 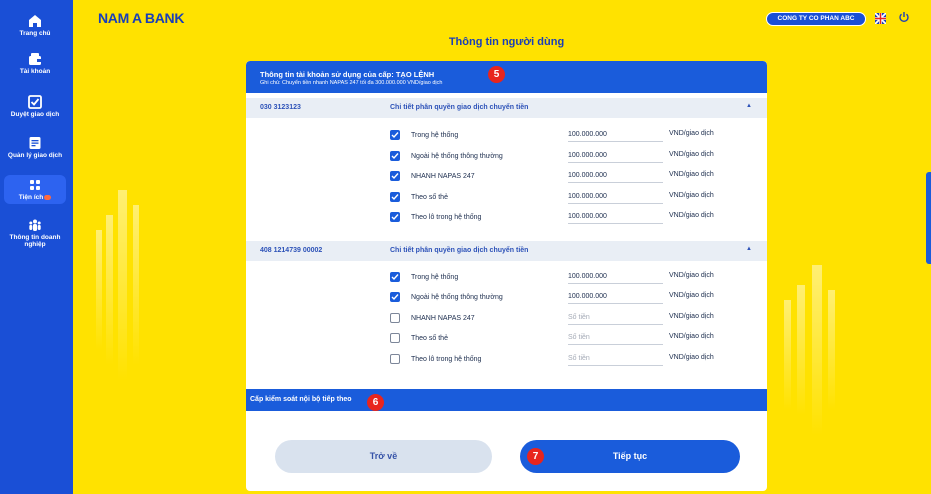 I want to click on step-badge-5: 5, so click(x=496, y=74).